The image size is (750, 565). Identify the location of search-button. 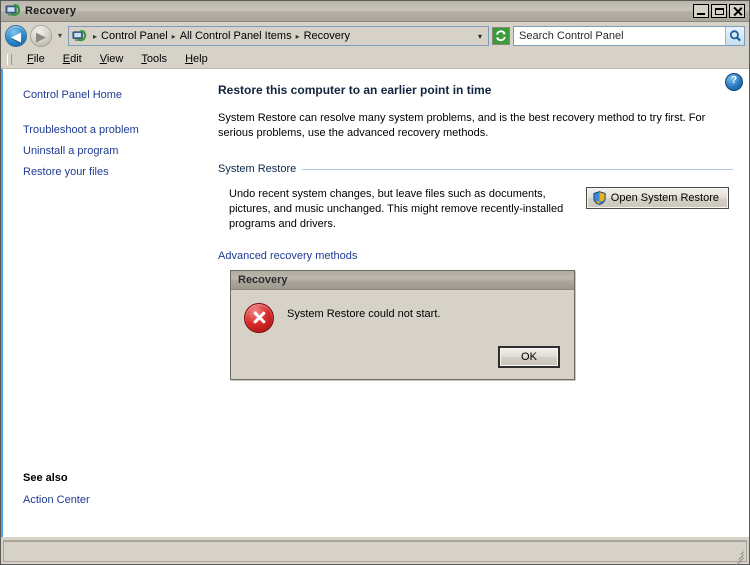
(734, 36).